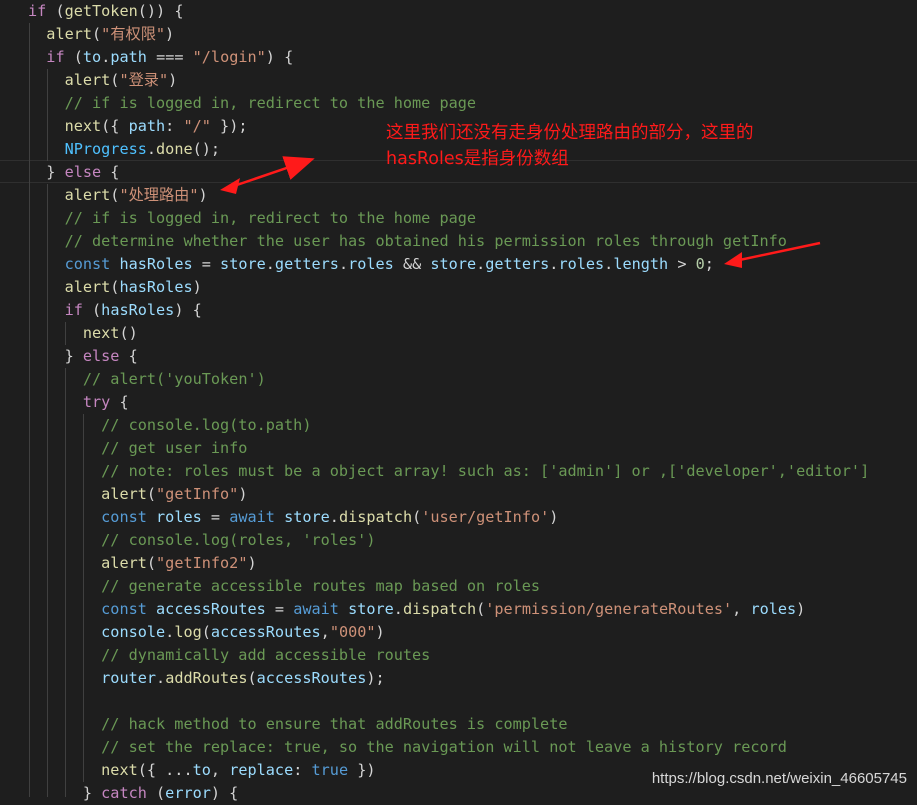 Image resolution: width=917 pixels, height=805 pixels. What do you see at coordinates (779, 778) in the screenshot?
I see `watermark: https://blog.csdn.net/weixin_46605745` at bounding box center [779, 778].